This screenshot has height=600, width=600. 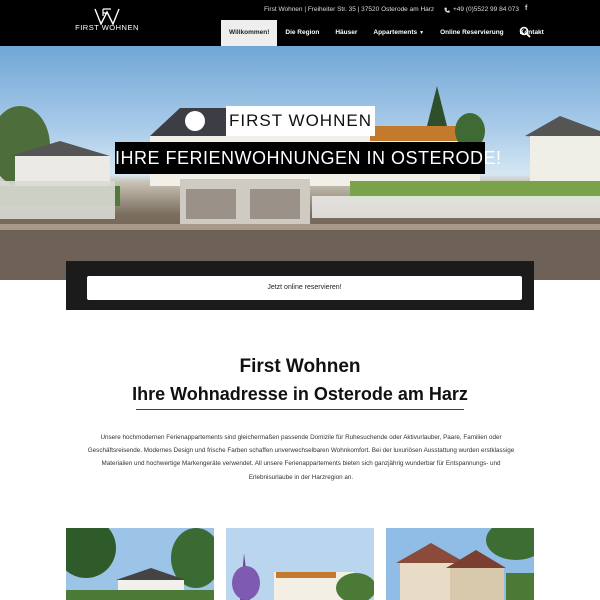 What do you see at coordinates (486, 9) in the screenshot?
I see `phone-number: +49 (0)5522 99 84 073` at bounding box center [486, 9].